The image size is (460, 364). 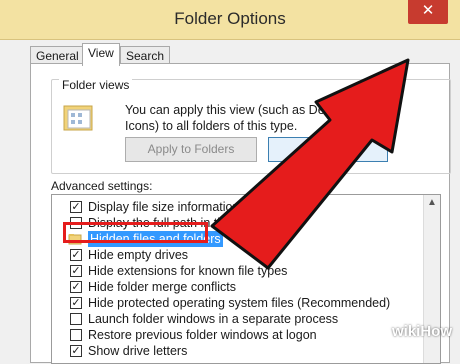 I want to click on checkbox-checked: ✓, so click(x=76, y=351).